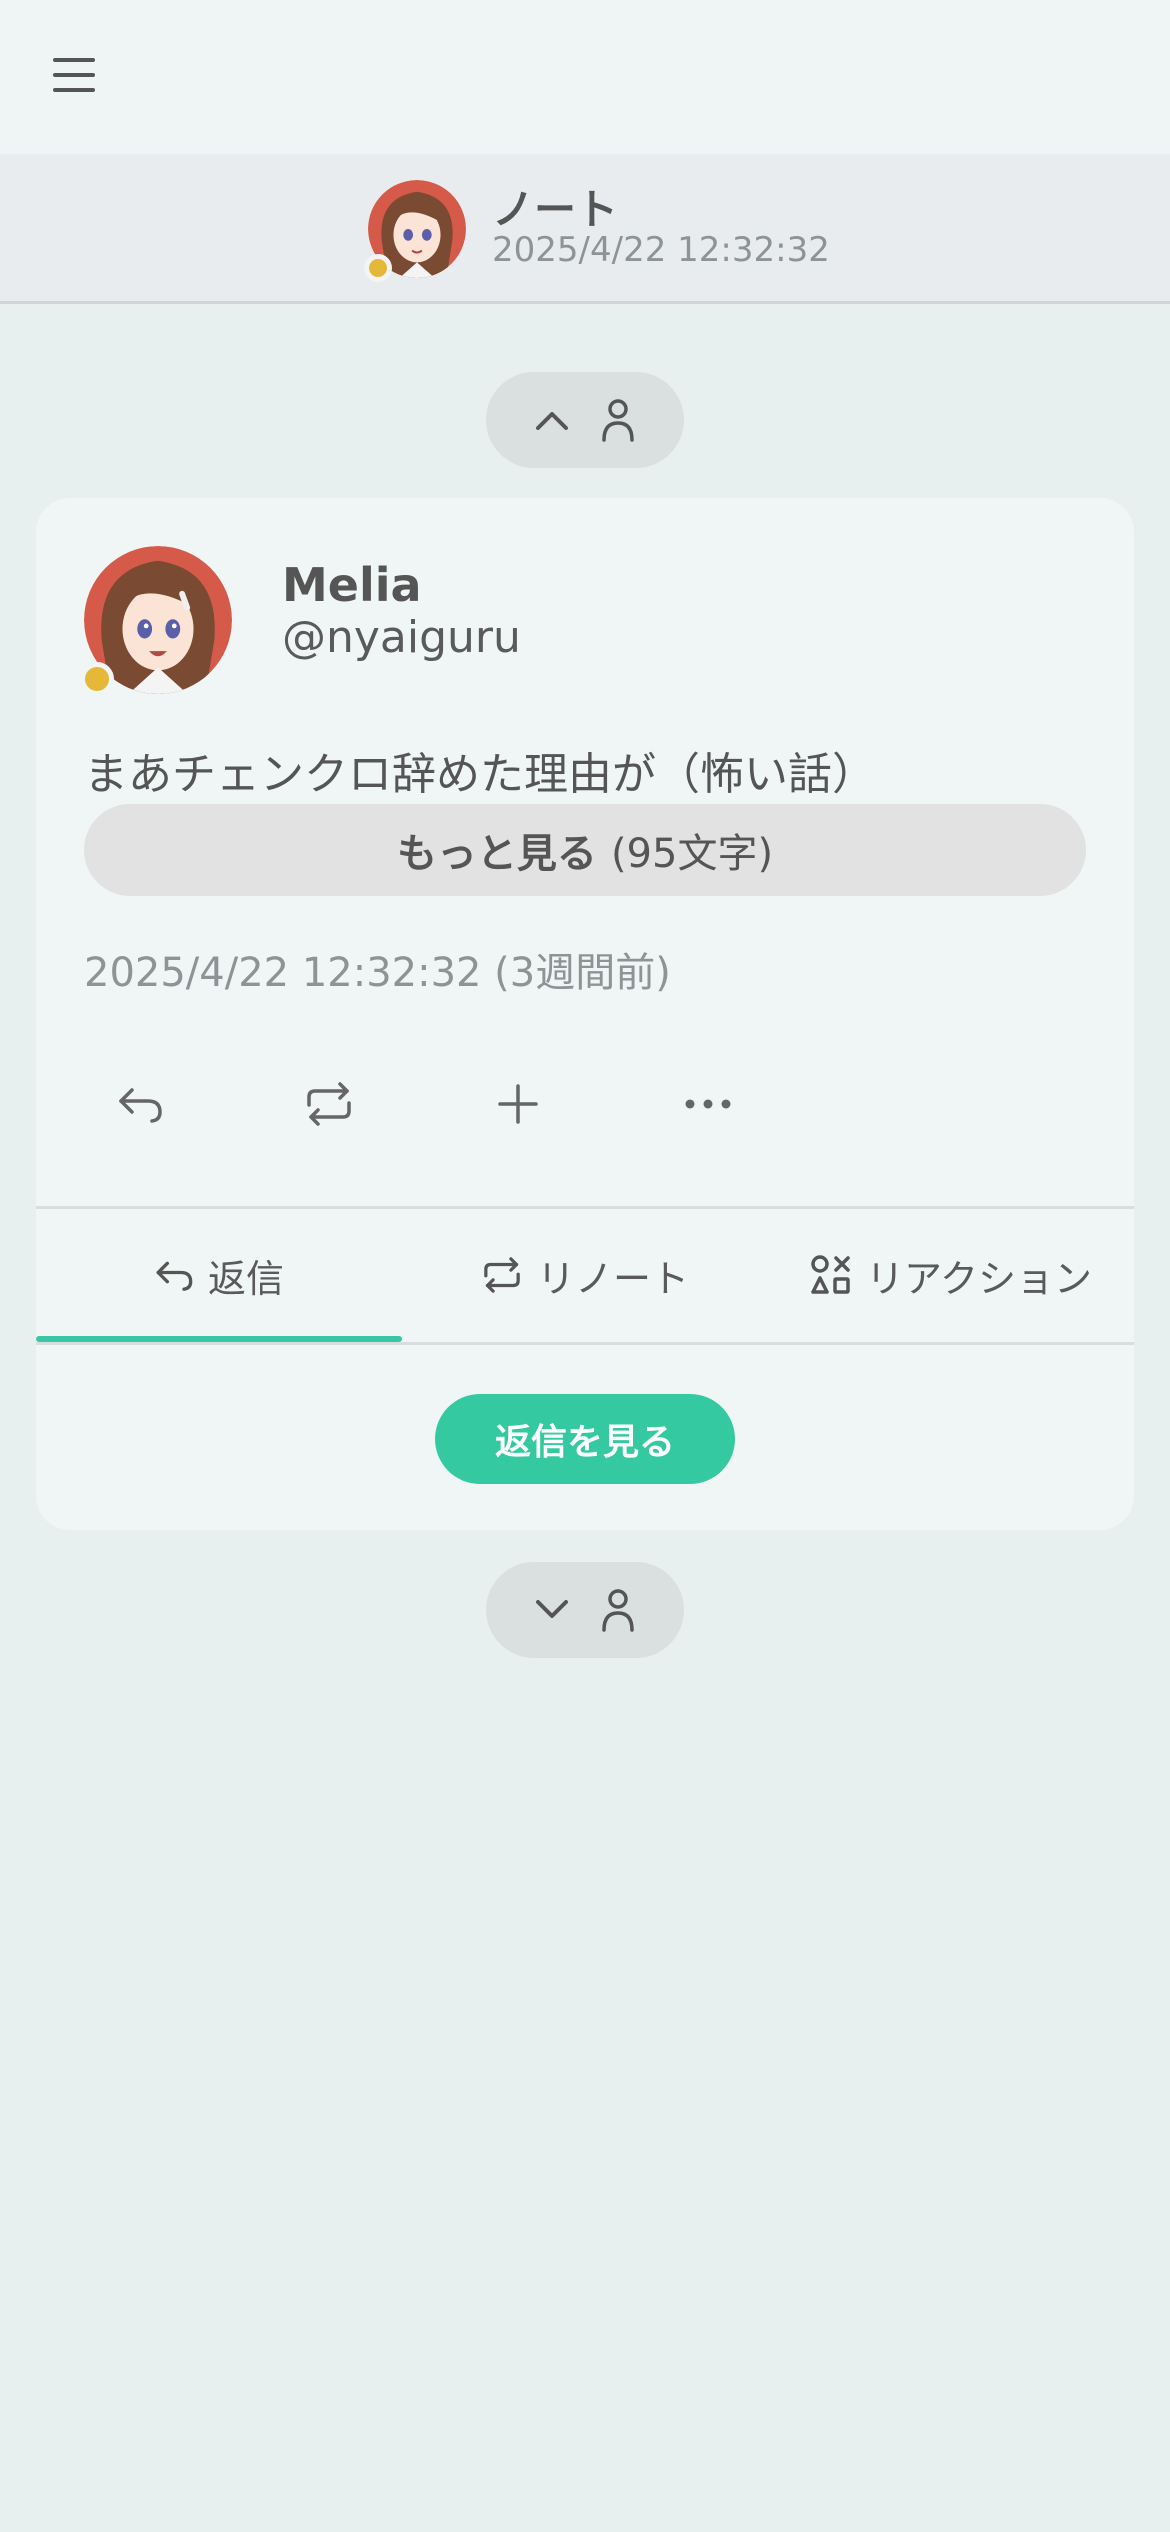 This screenshot has height=2532, width=1170. What do you see at coordinates (585, 420) in the screenshot?
I see `show-previous-button` at bounding box center [585, 420].